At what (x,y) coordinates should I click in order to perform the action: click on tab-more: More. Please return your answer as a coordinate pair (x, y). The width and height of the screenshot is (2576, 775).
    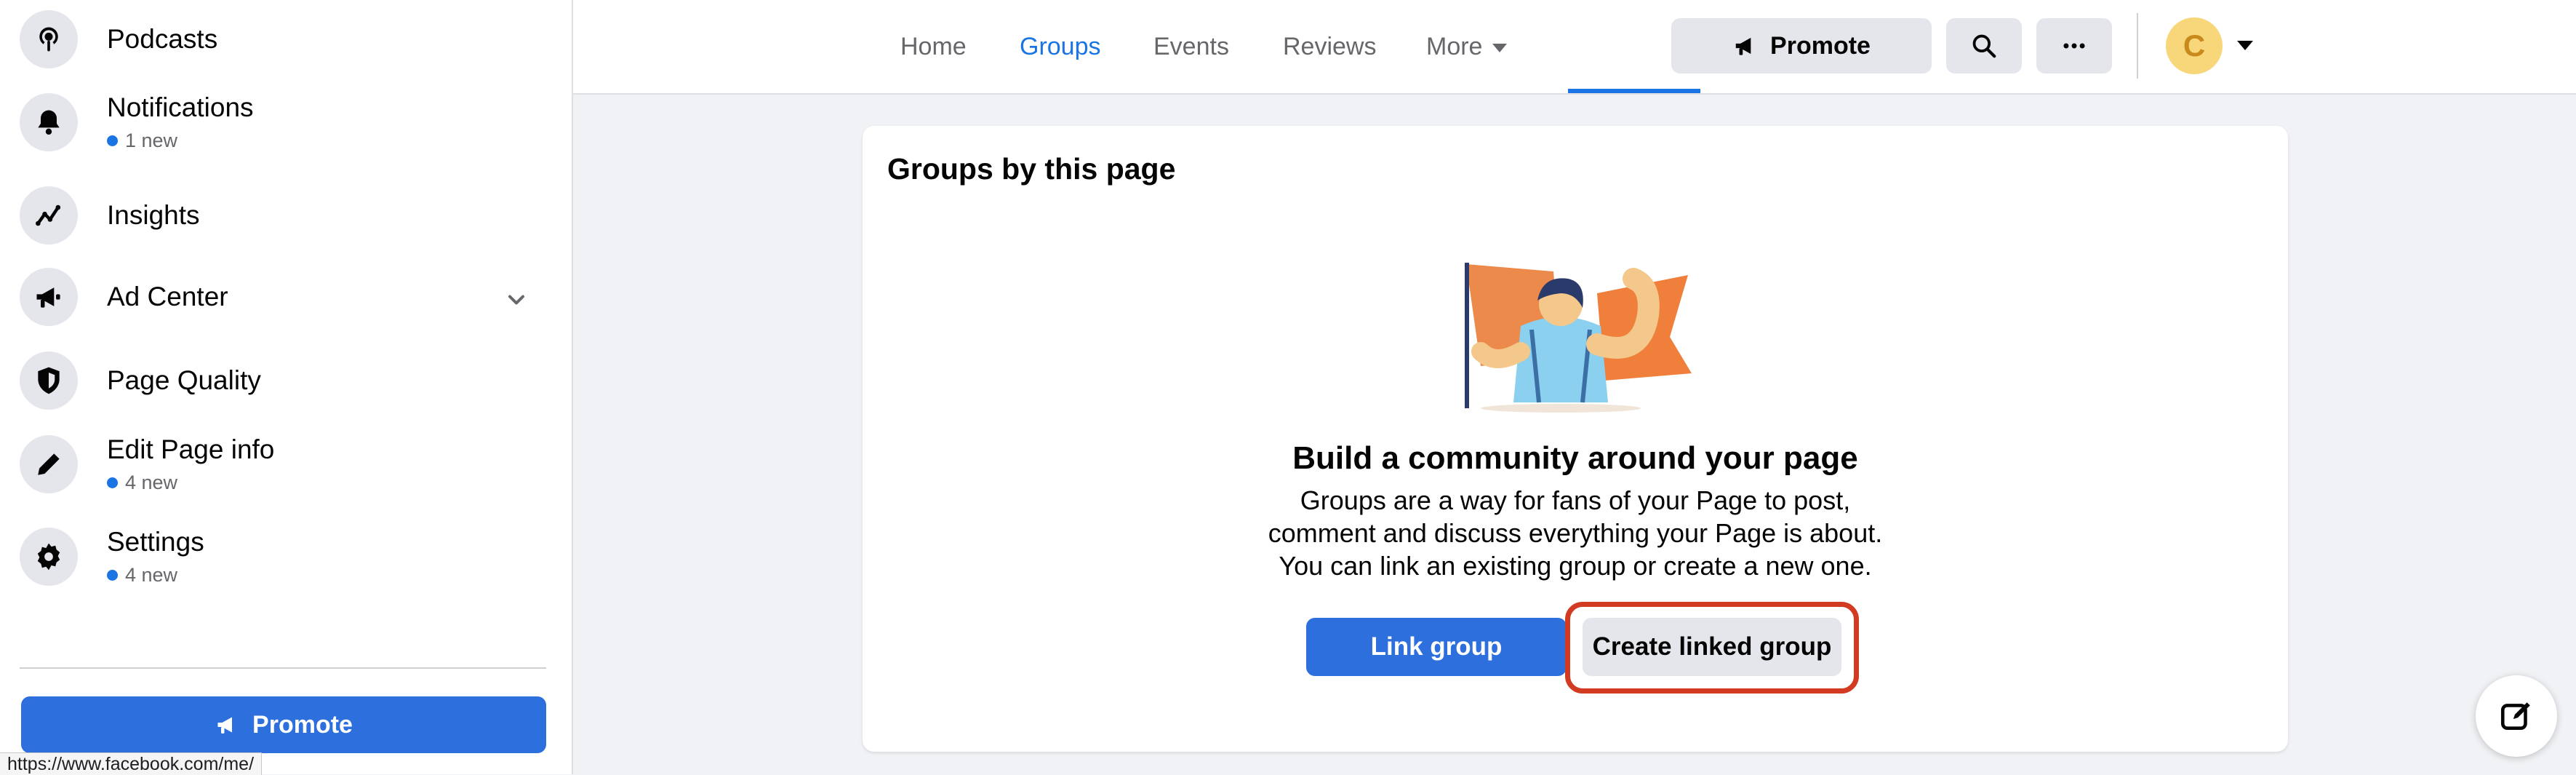
    Looking at the image, I should click on (1467, 46).